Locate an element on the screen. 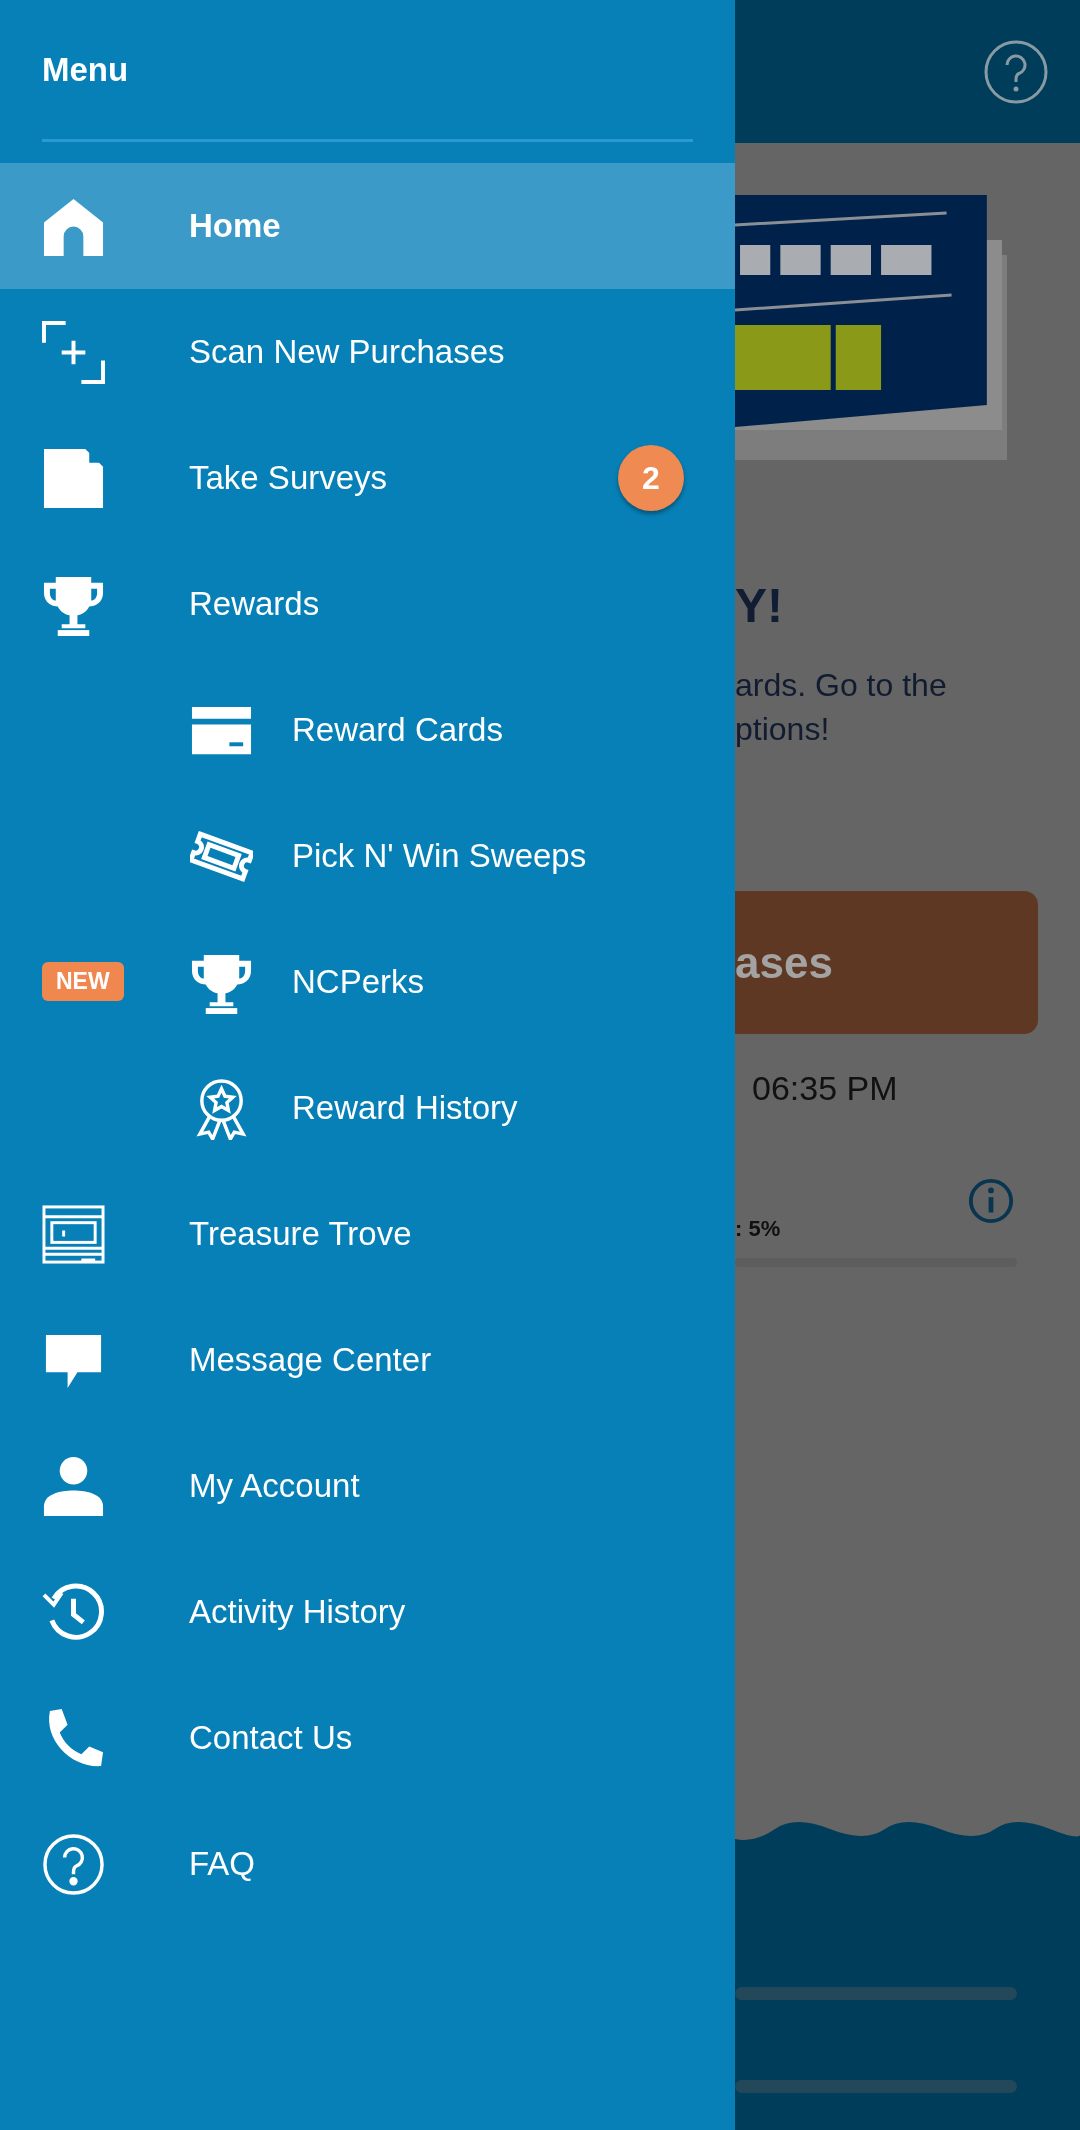 This screenshot has height=2130, width=1080. menu-item: Treasure Trove is located at coordinates (367, 1234).